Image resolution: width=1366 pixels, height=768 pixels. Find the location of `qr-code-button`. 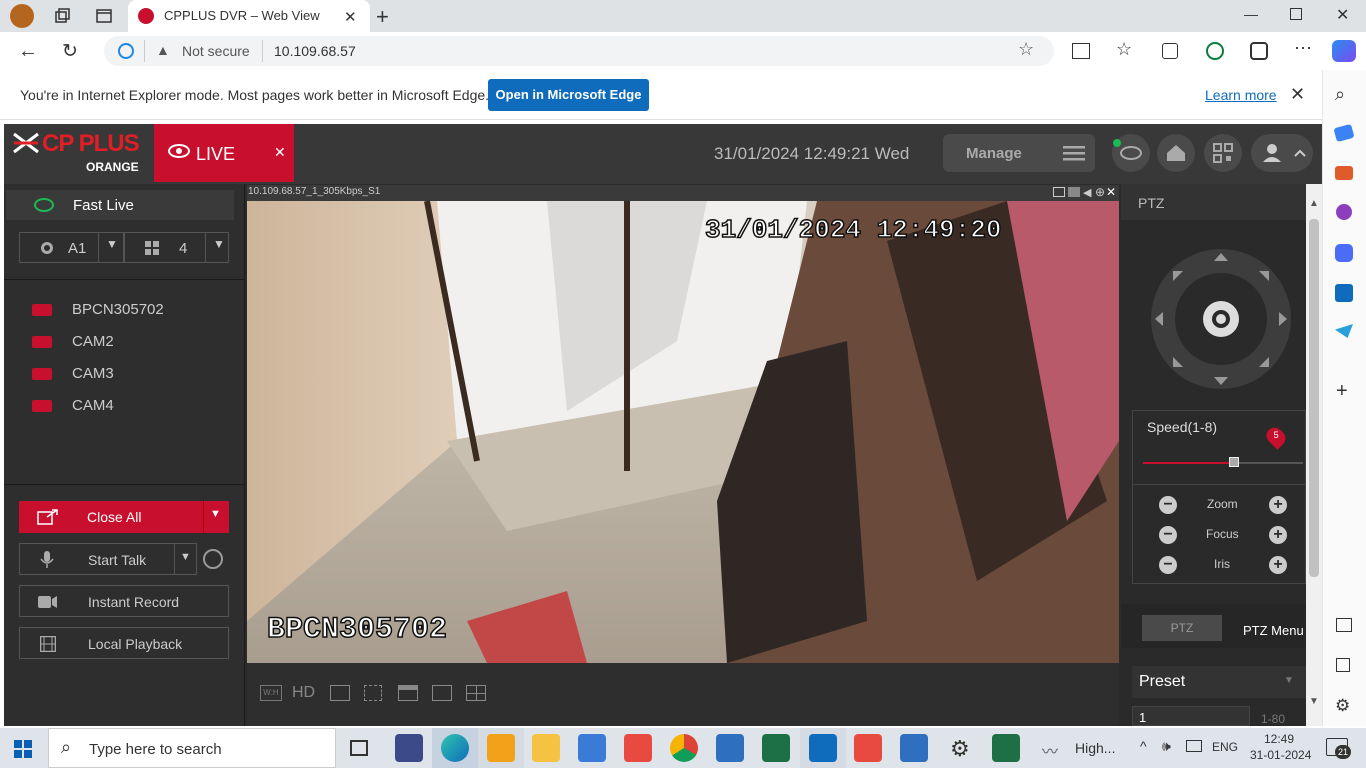

qr-code-button is located at coordinates (1223, 153).